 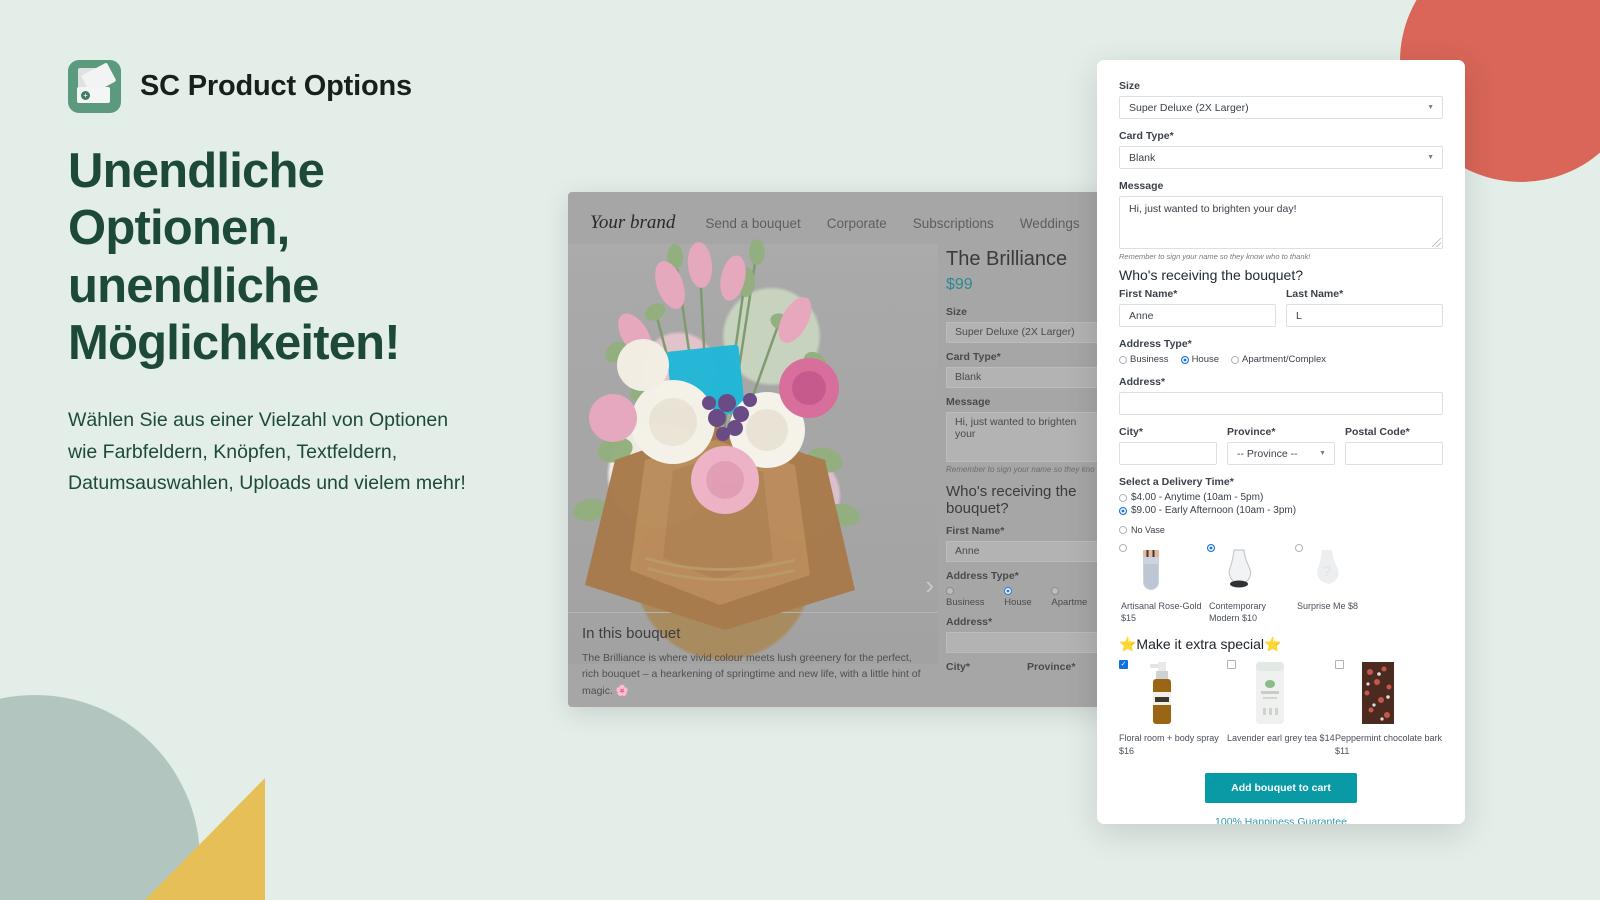 What do you see at coordinates (1378, 693) in the screenshot?
I see `chocolate-bark-icon` at bounding box center [1378, 693].